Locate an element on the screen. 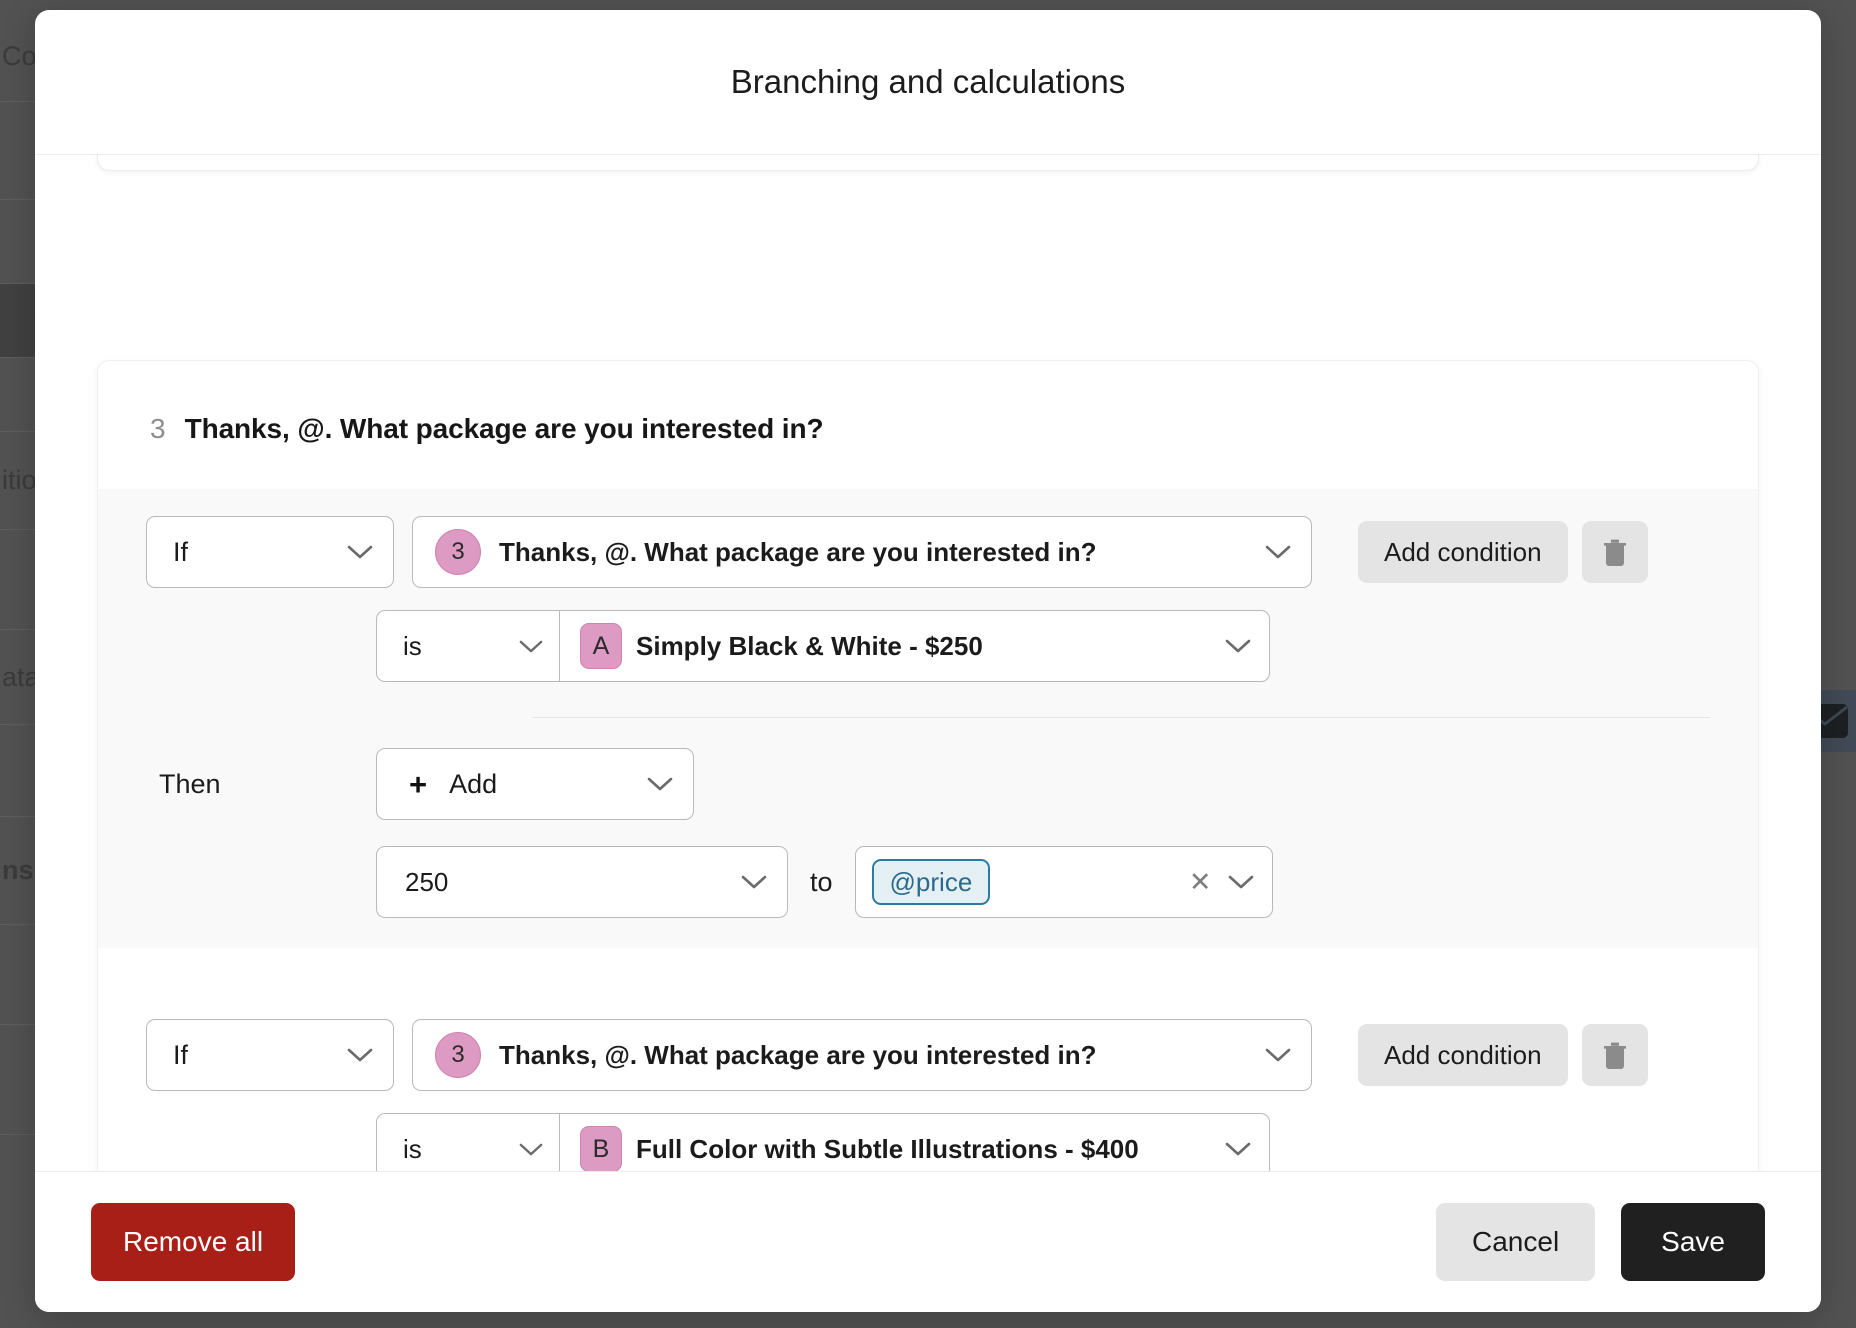  cancel-button: Cancel is located at coordinates (1516, 1242).